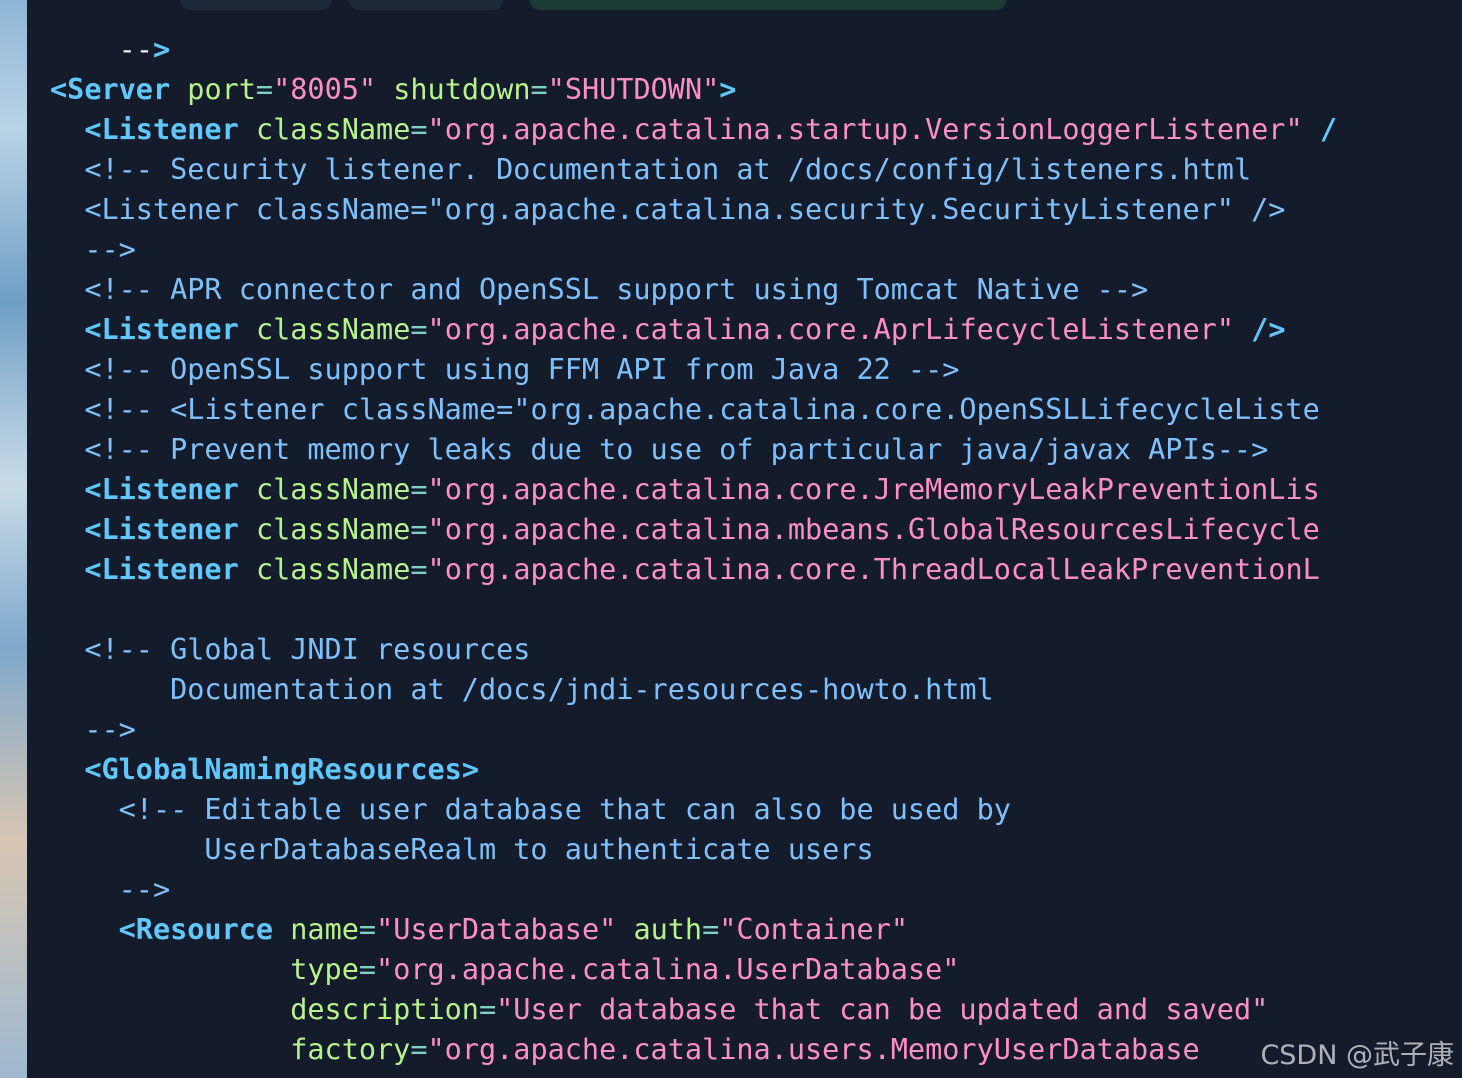 The width and height of the screenshot is (1462, 1078). Describe the element at coordinates (281, 769) in the screenshot. I see `code-line: <GlobalNamingResources>` at that location.